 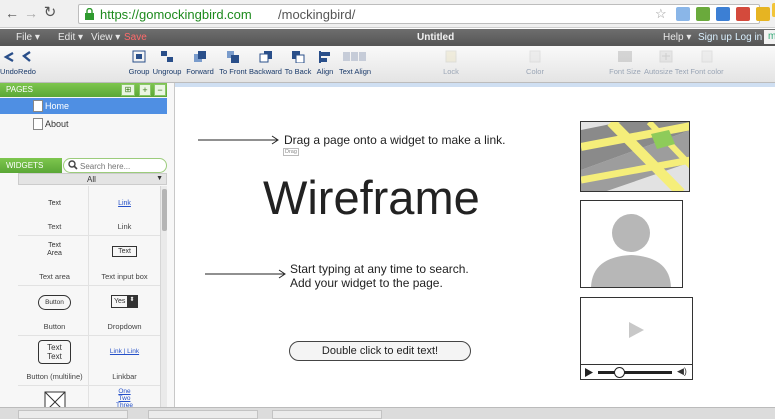 I want to click on widget-name: Text input box, so click(x=124, y=276).